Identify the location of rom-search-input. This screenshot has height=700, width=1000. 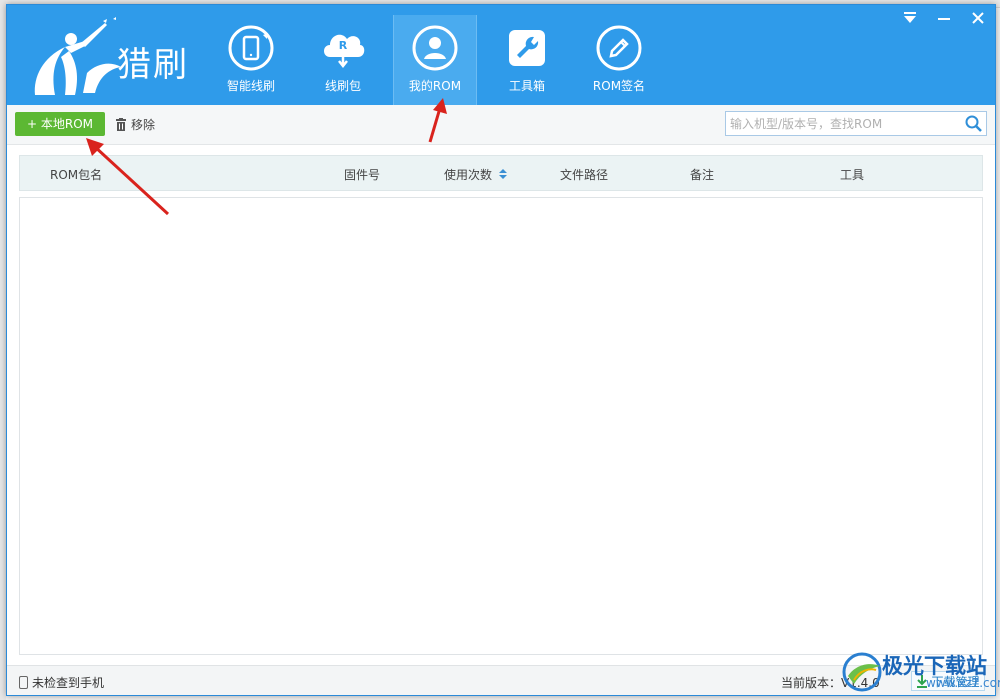
(845, 123).